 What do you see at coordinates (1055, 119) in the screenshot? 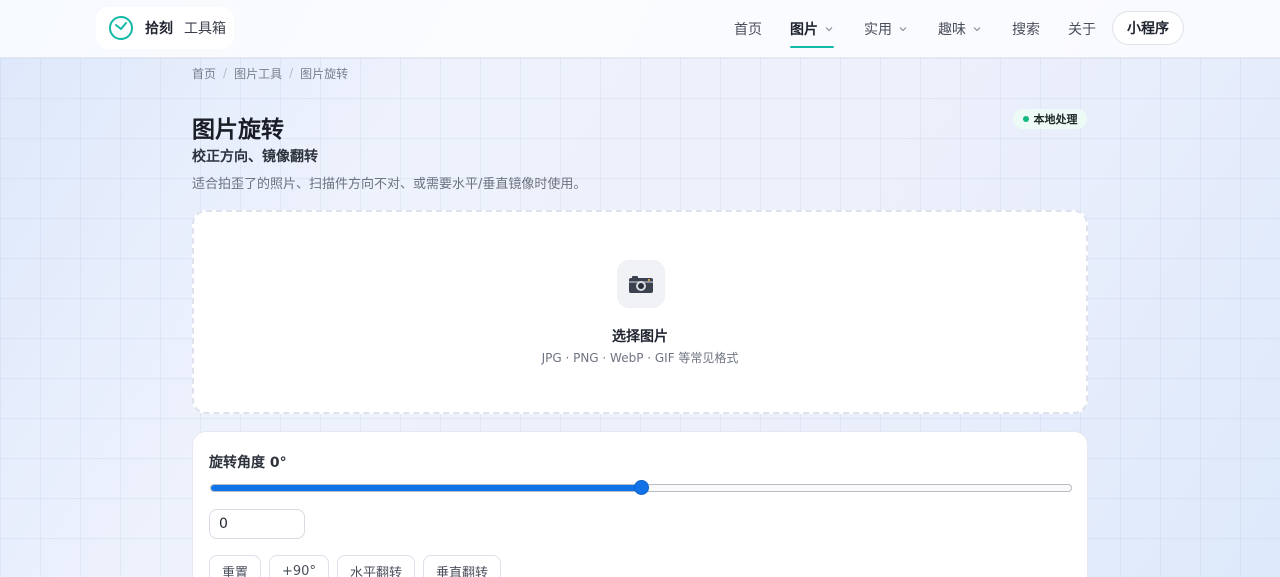
I see `badge-label: 本地处理` at bounding box center [1055, 119].